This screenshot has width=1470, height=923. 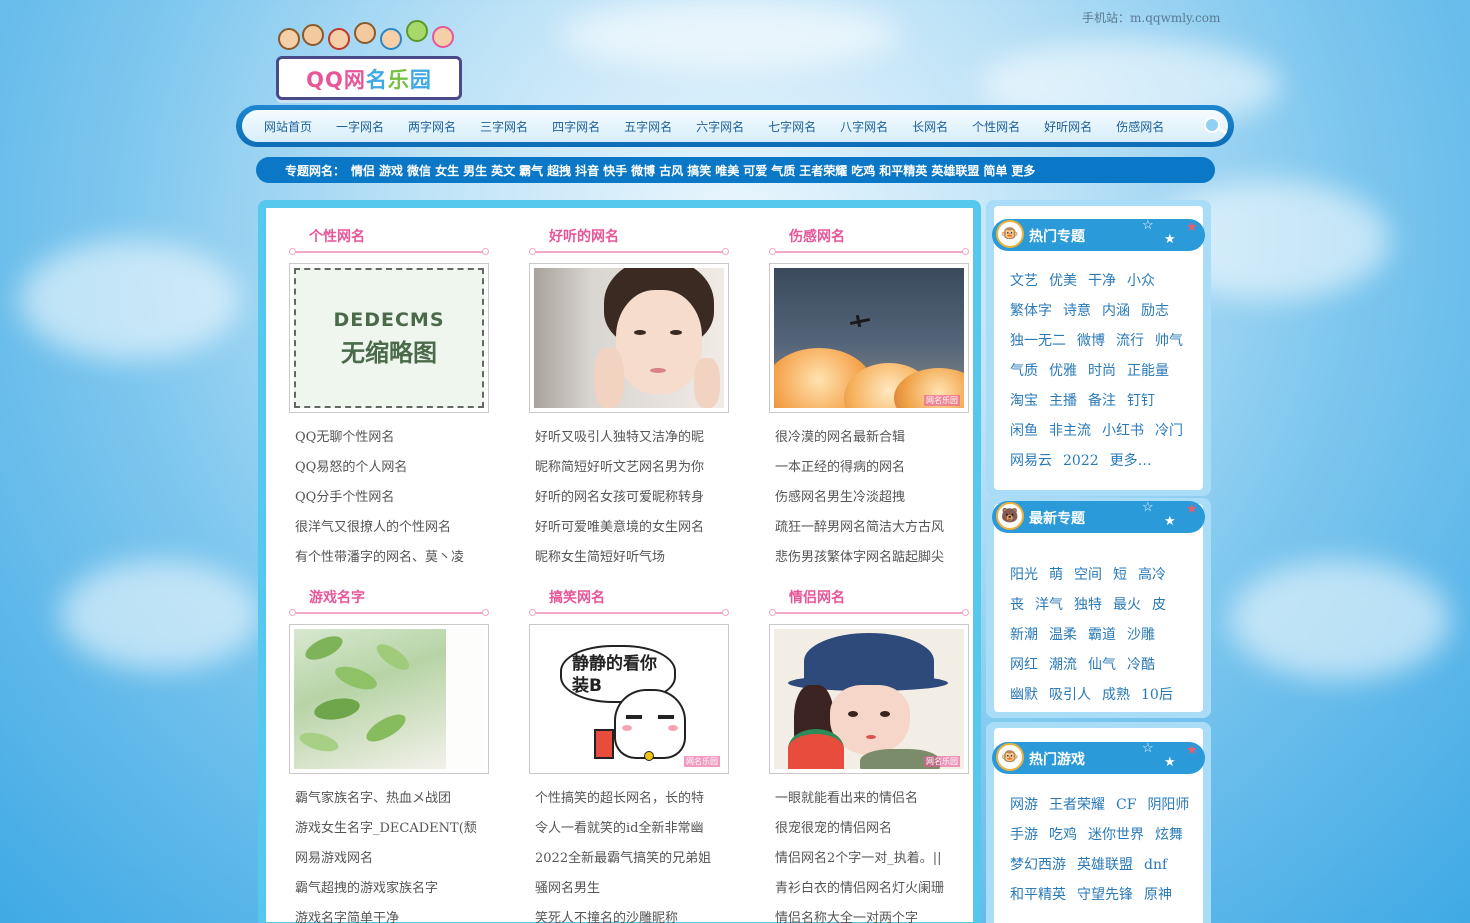 What do you see at coordinates (671, 170) in the screenshot?
I see `topic-link: 古风` at bounding box center [671, 170].